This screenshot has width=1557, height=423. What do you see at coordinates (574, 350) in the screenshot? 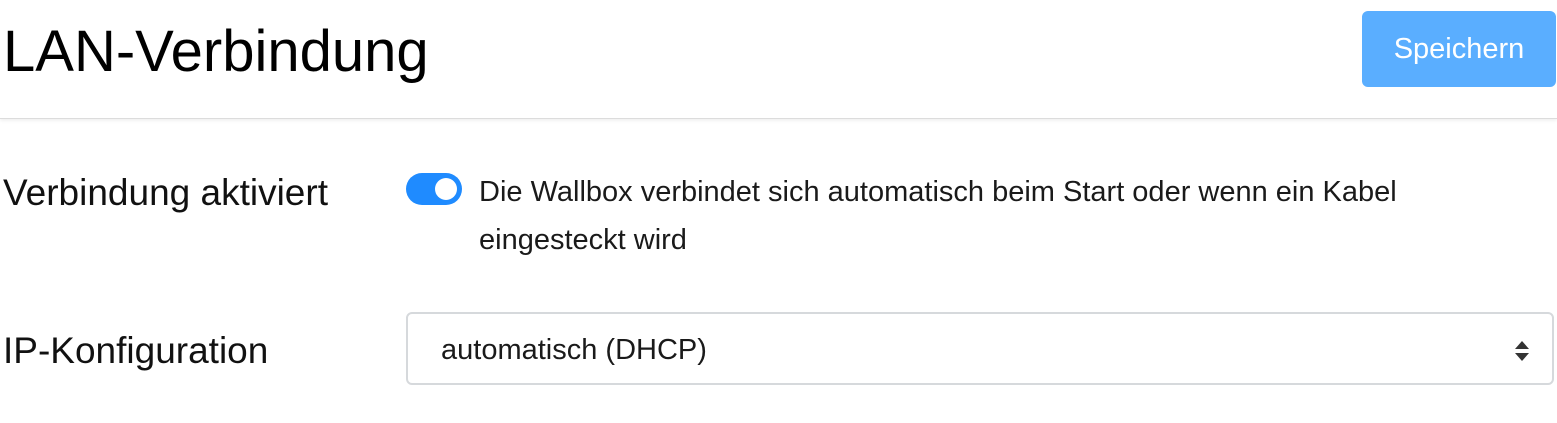
I see `ip-configuration-selected-value: automatisch (DHCP)` at bounding box center [574, 350].